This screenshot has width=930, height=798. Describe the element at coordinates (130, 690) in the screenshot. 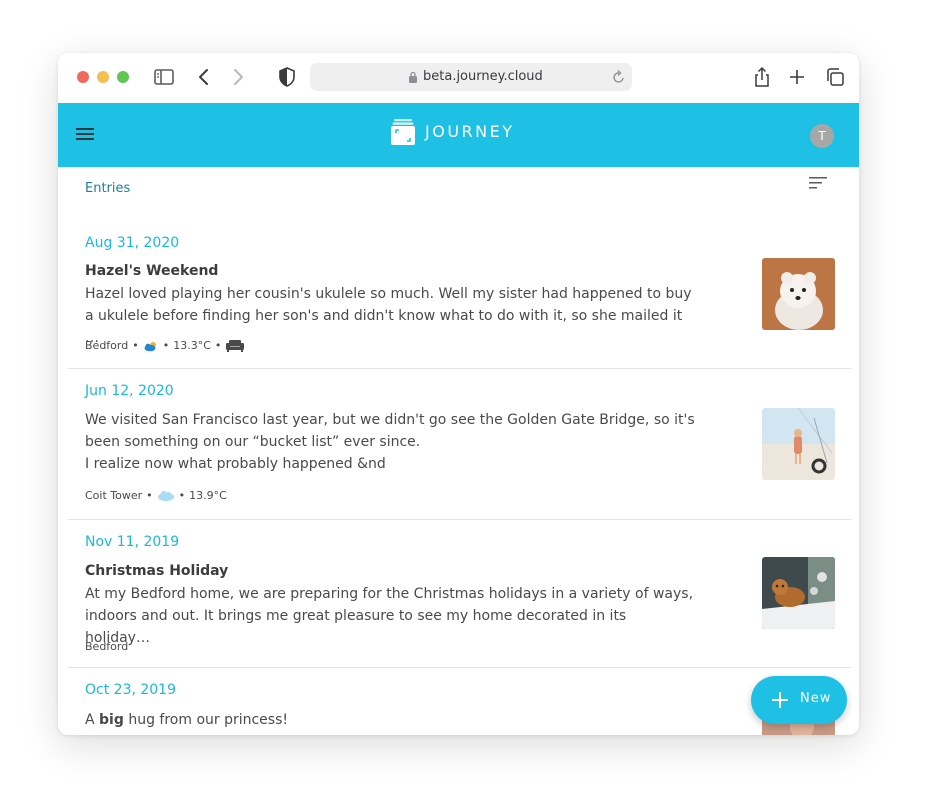

I see `entry-date: Oct 23, 2019` at that location.